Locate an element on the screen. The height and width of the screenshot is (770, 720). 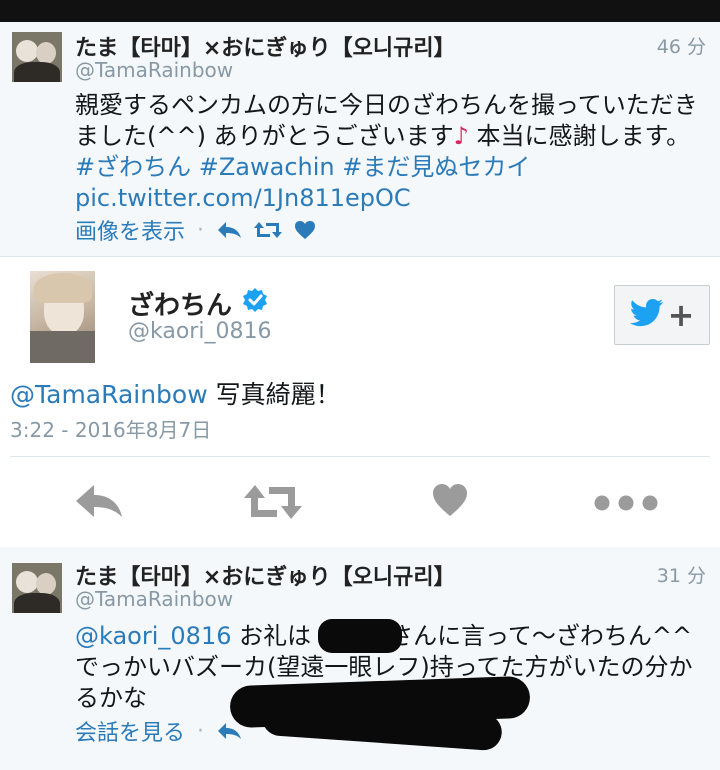
tweet-actions: 画像を表示 · is located at coordinates (195, 230).